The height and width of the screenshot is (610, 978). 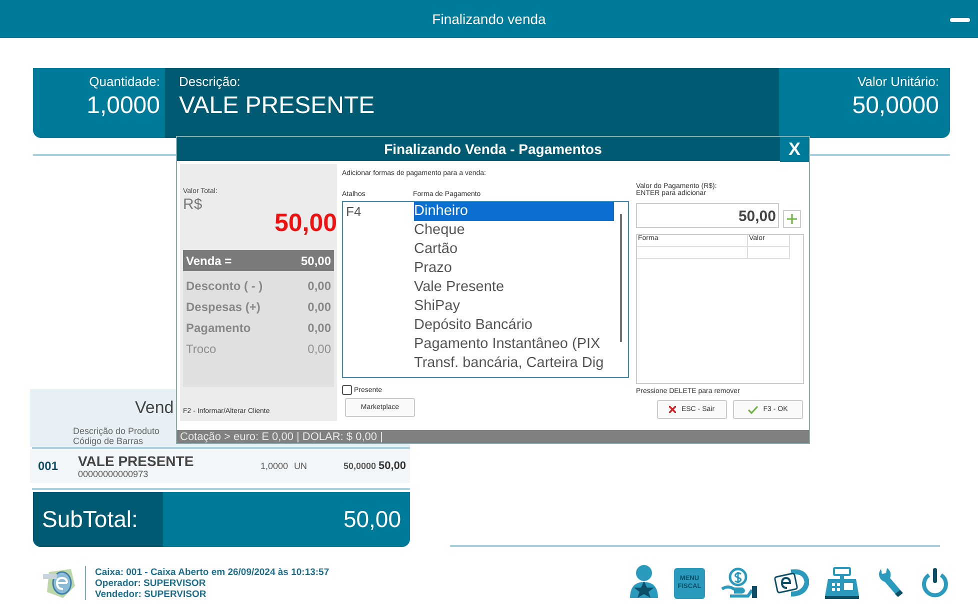 I want to click on plus-icon, so click(x=792, y=219).